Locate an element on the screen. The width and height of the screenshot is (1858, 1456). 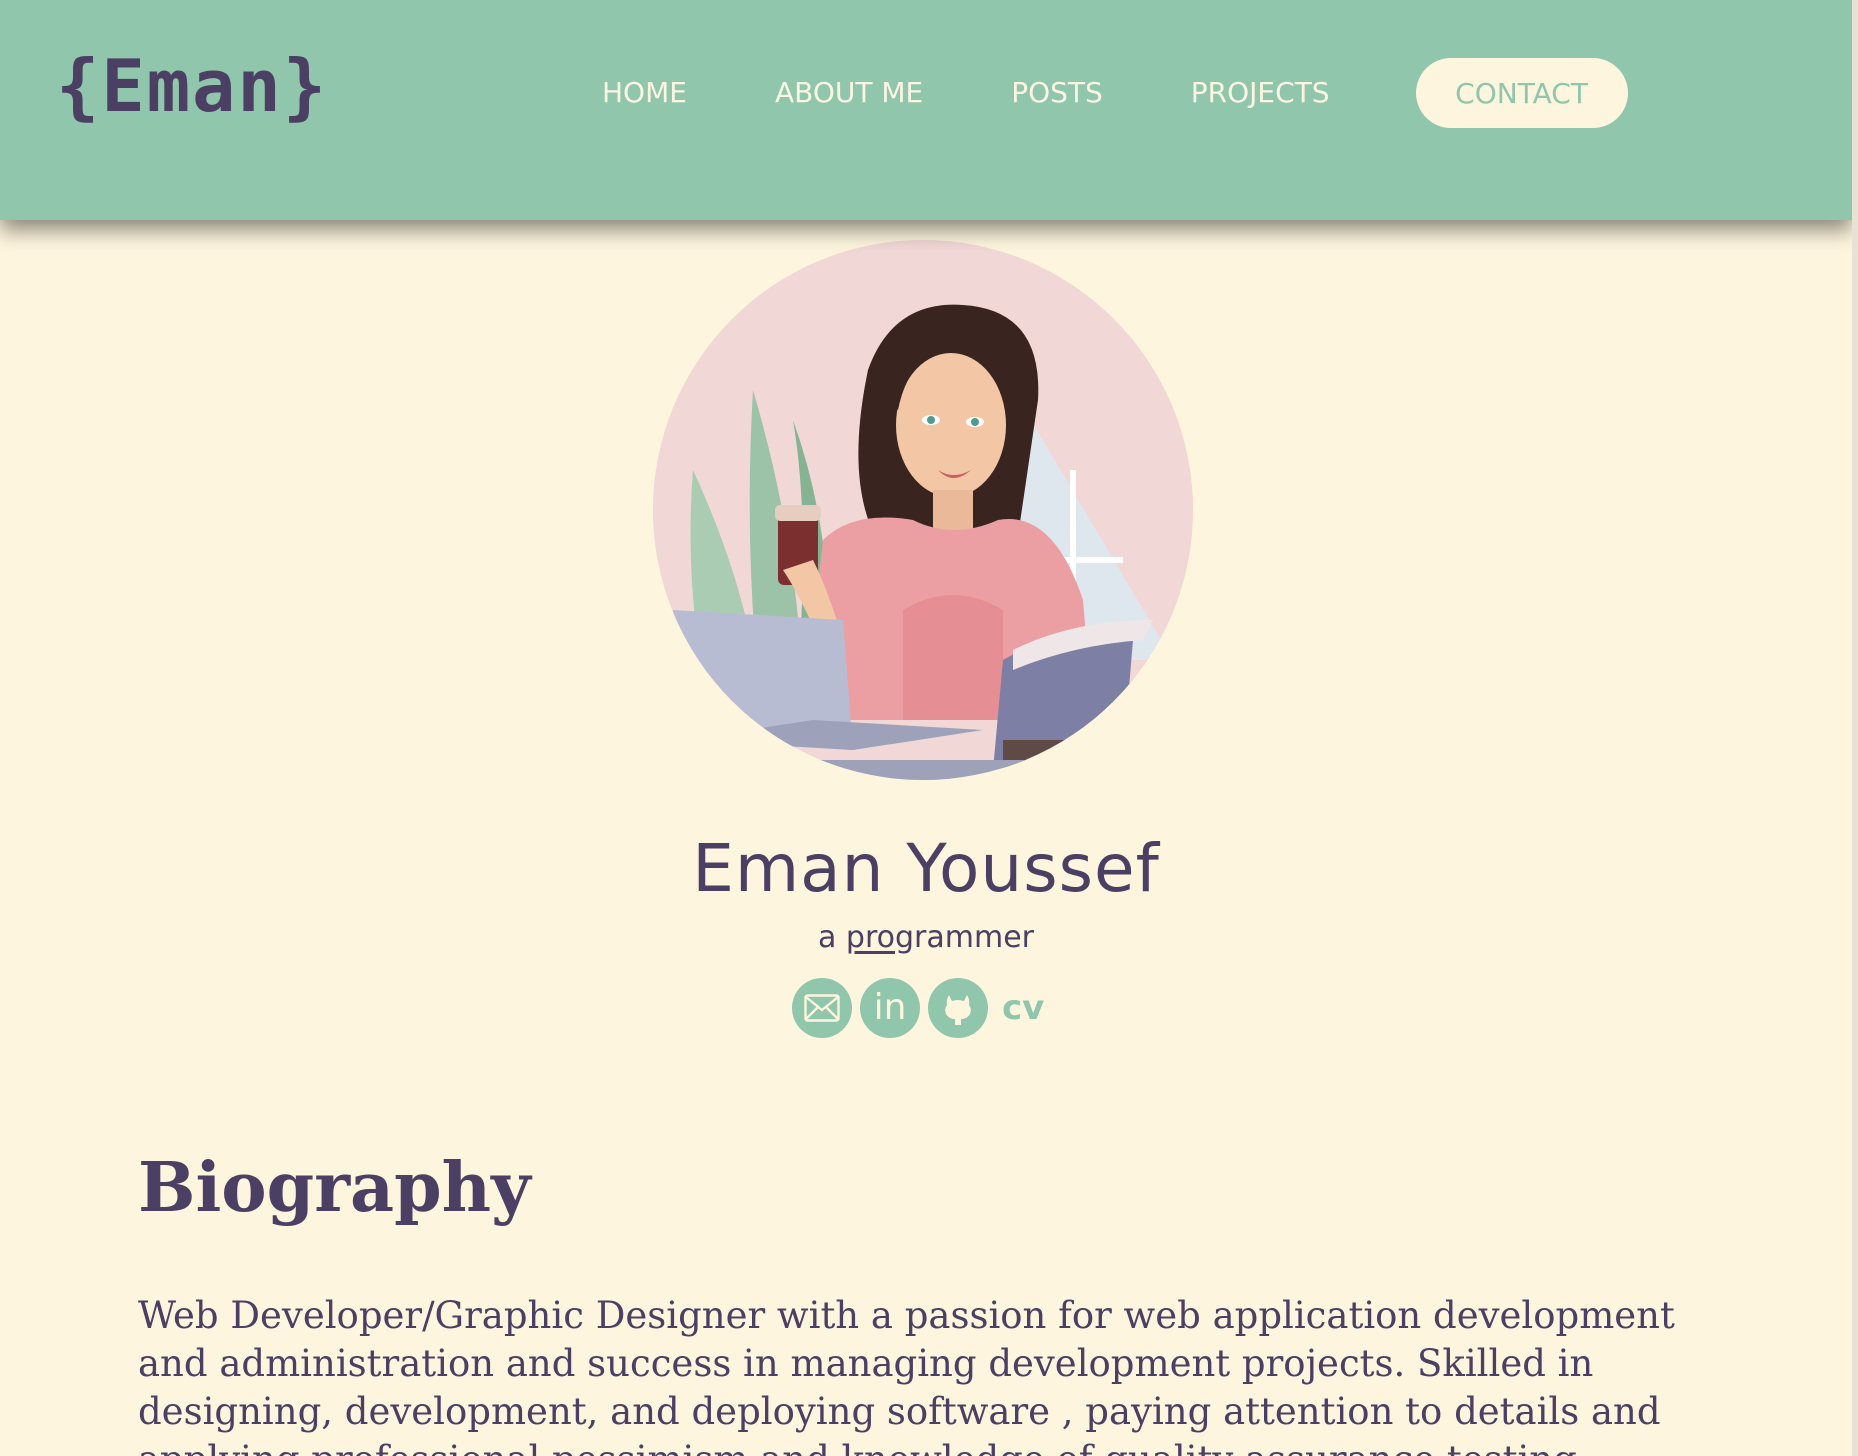
tagline-highlight: pro is located at coordinates (870, 937).